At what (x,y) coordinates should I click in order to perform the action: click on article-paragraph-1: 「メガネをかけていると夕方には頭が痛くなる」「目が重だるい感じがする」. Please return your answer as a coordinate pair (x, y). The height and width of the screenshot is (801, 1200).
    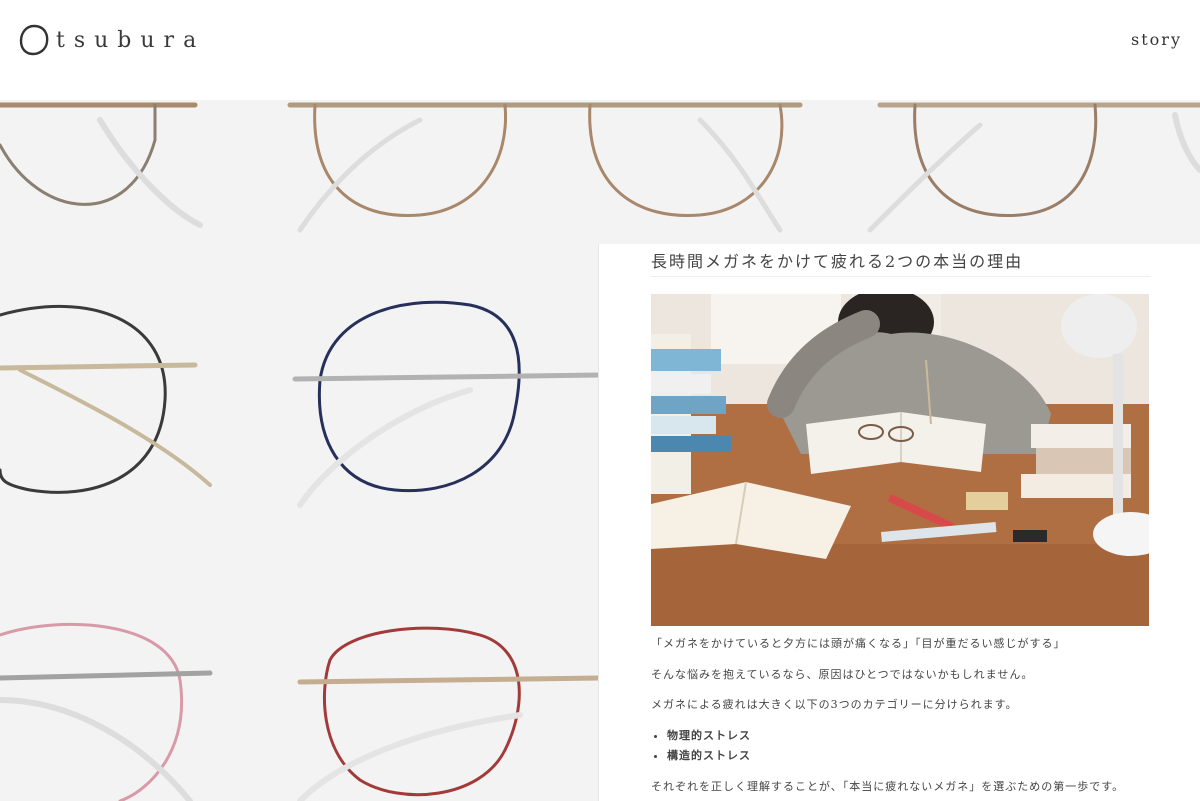
    Looking at the image, I should click on (858, 643).